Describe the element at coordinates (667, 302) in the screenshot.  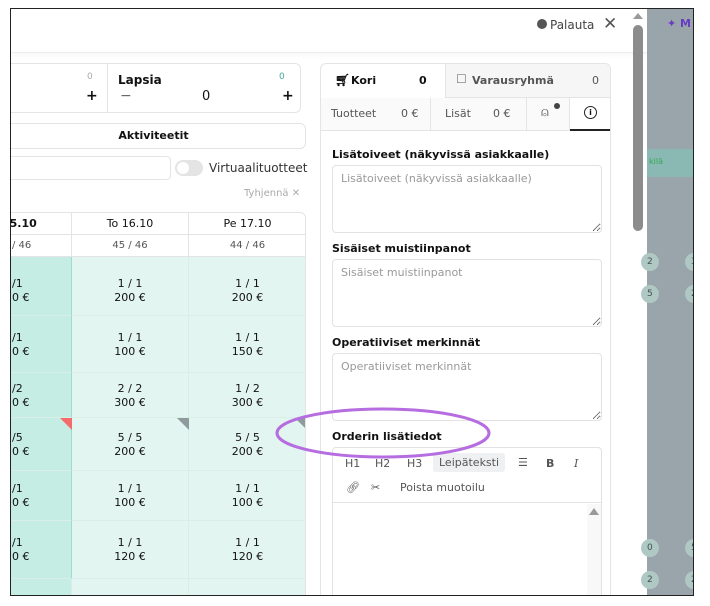
I see `background-page-overlay: ✦ M kilä 2 30 5 20 0 50 2 25` at that location.